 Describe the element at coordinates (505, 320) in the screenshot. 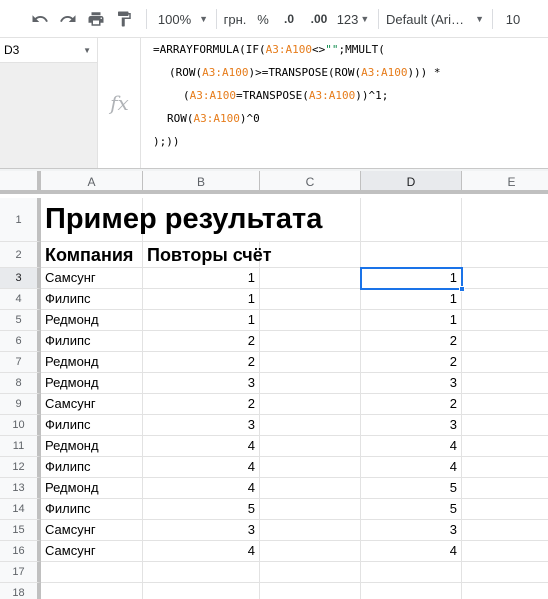

I see `cell-e5` at that location.